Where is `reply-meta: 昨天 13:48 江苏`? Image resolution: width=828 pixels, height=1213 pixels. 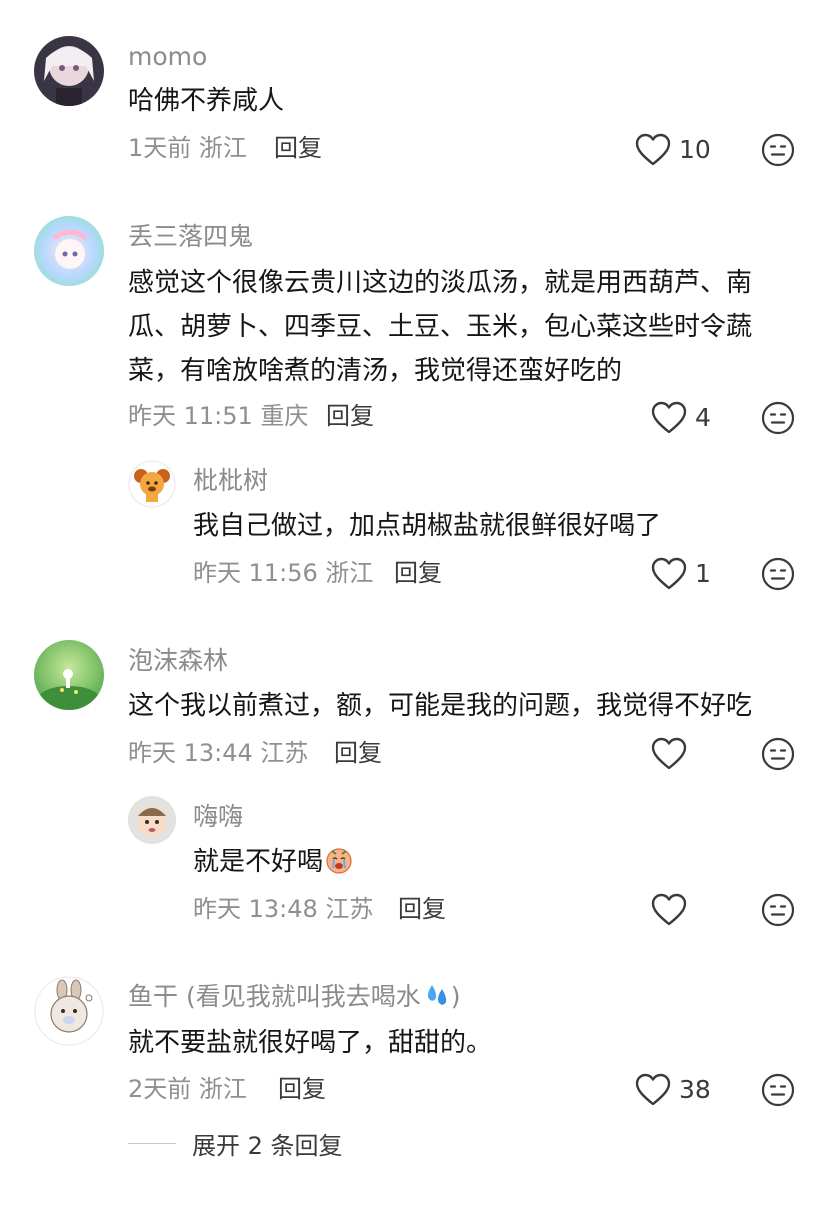 reply-meta: 昨天 13:48 江苏 is located at coordinates (283, 909).